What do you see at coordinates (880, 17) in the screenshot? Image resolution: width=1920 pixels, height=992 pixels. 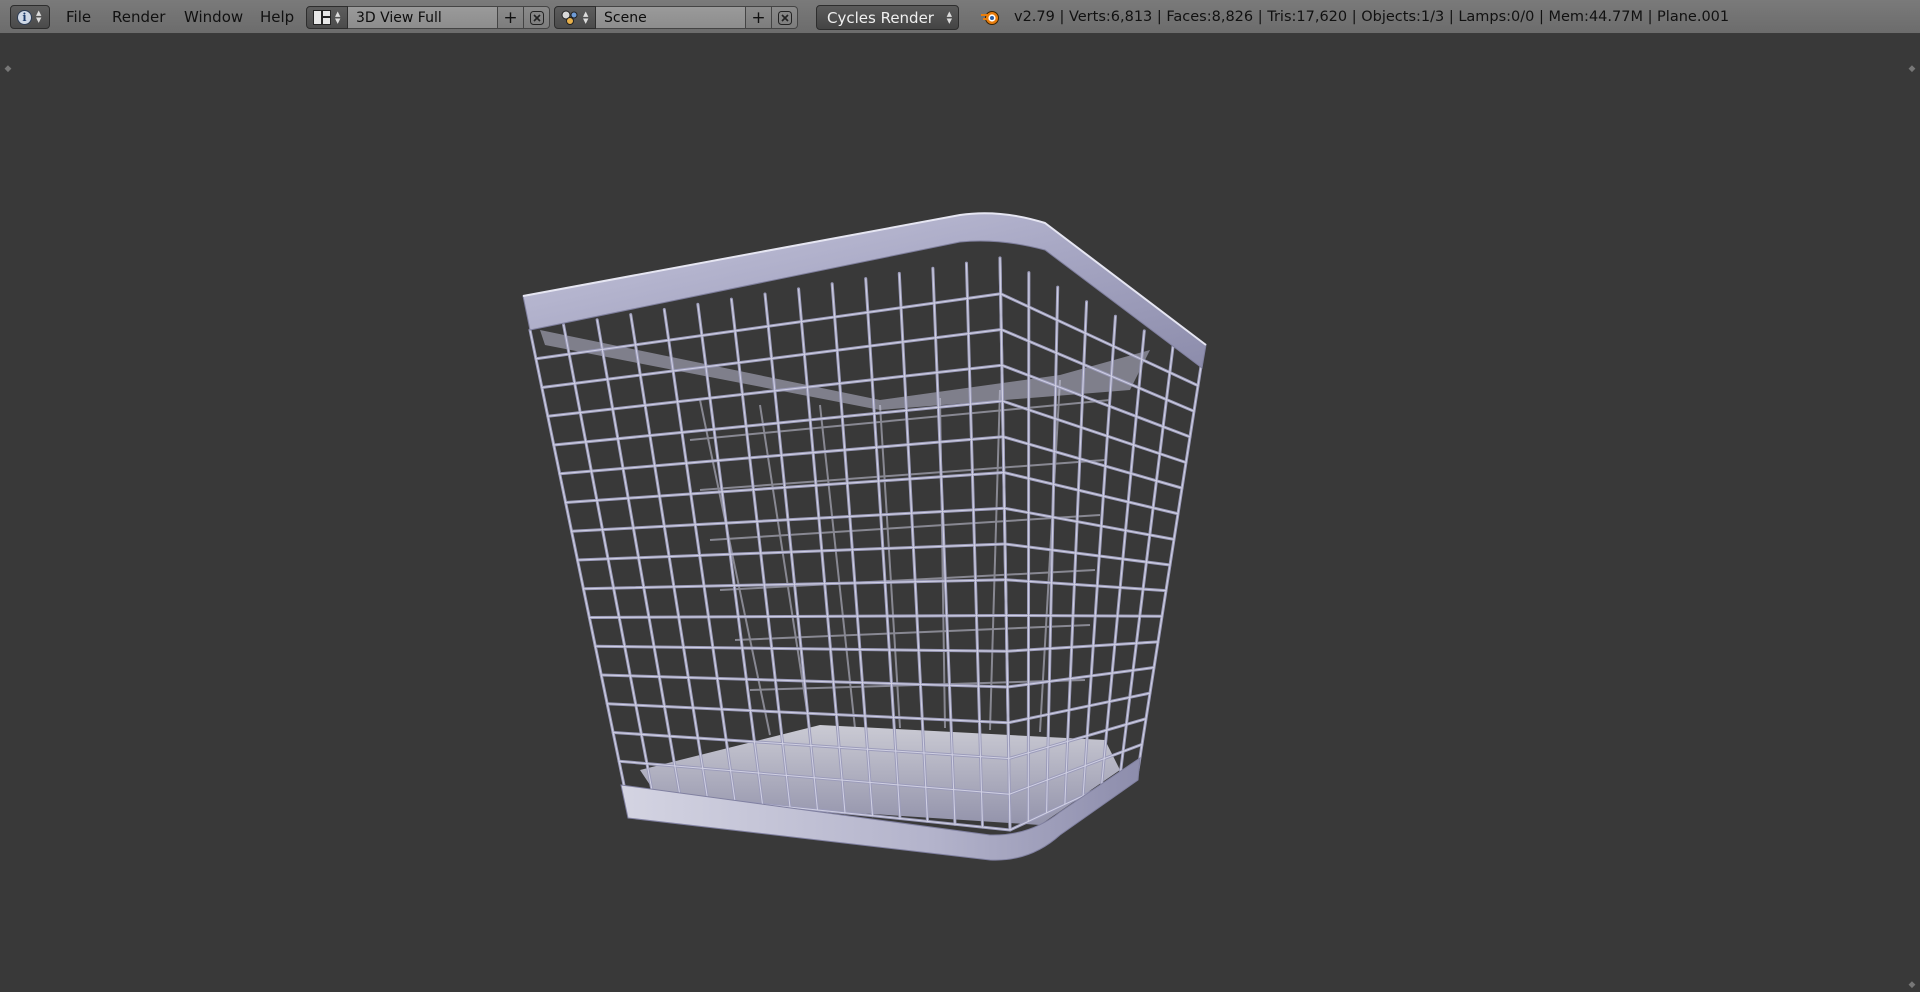 I see `render-engine-label: Cycles Render` at bounding box center [880, 17].